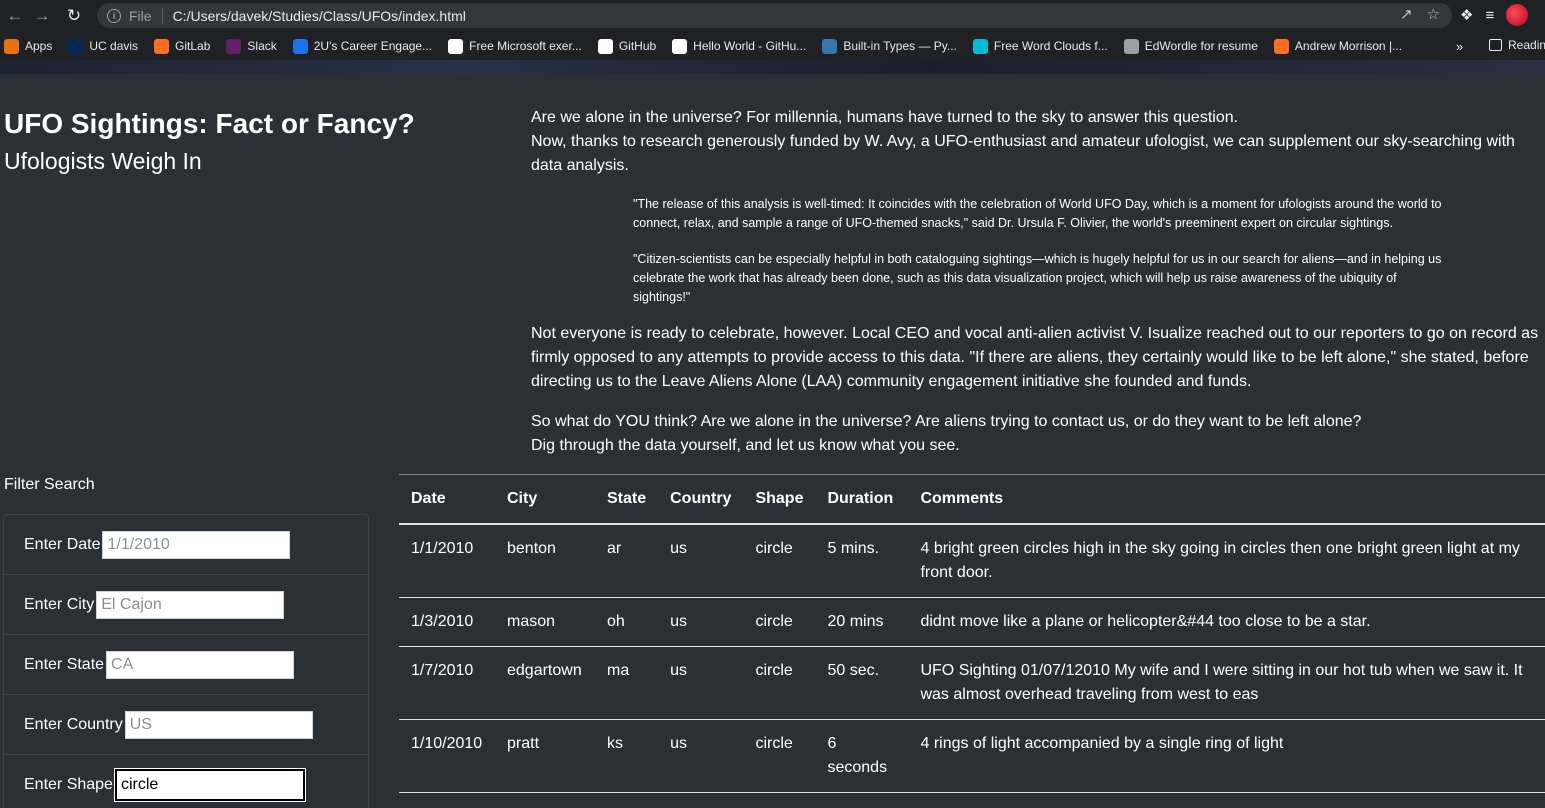 The image size is (1545, 808). What do you see at coordinates (103, 161) in the screenshot?
I see `page-subtitle: Ufologists Weigh In` at bounding box center [103, 161].